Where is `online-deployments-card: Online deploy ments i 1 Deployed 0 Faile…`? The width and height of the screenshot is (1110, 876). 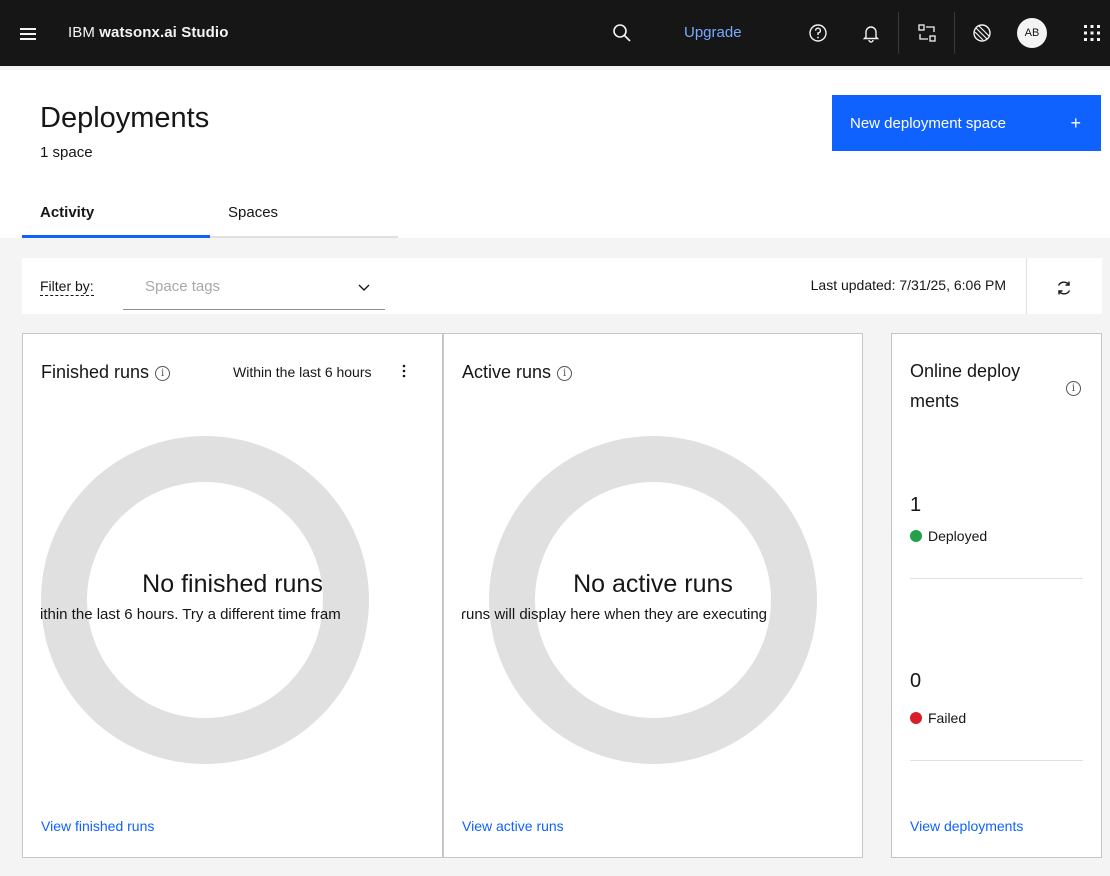 online-deployments-card: Online deploy ments i 1 Deployed 0 Faile… is located at coordinates (996, 595).